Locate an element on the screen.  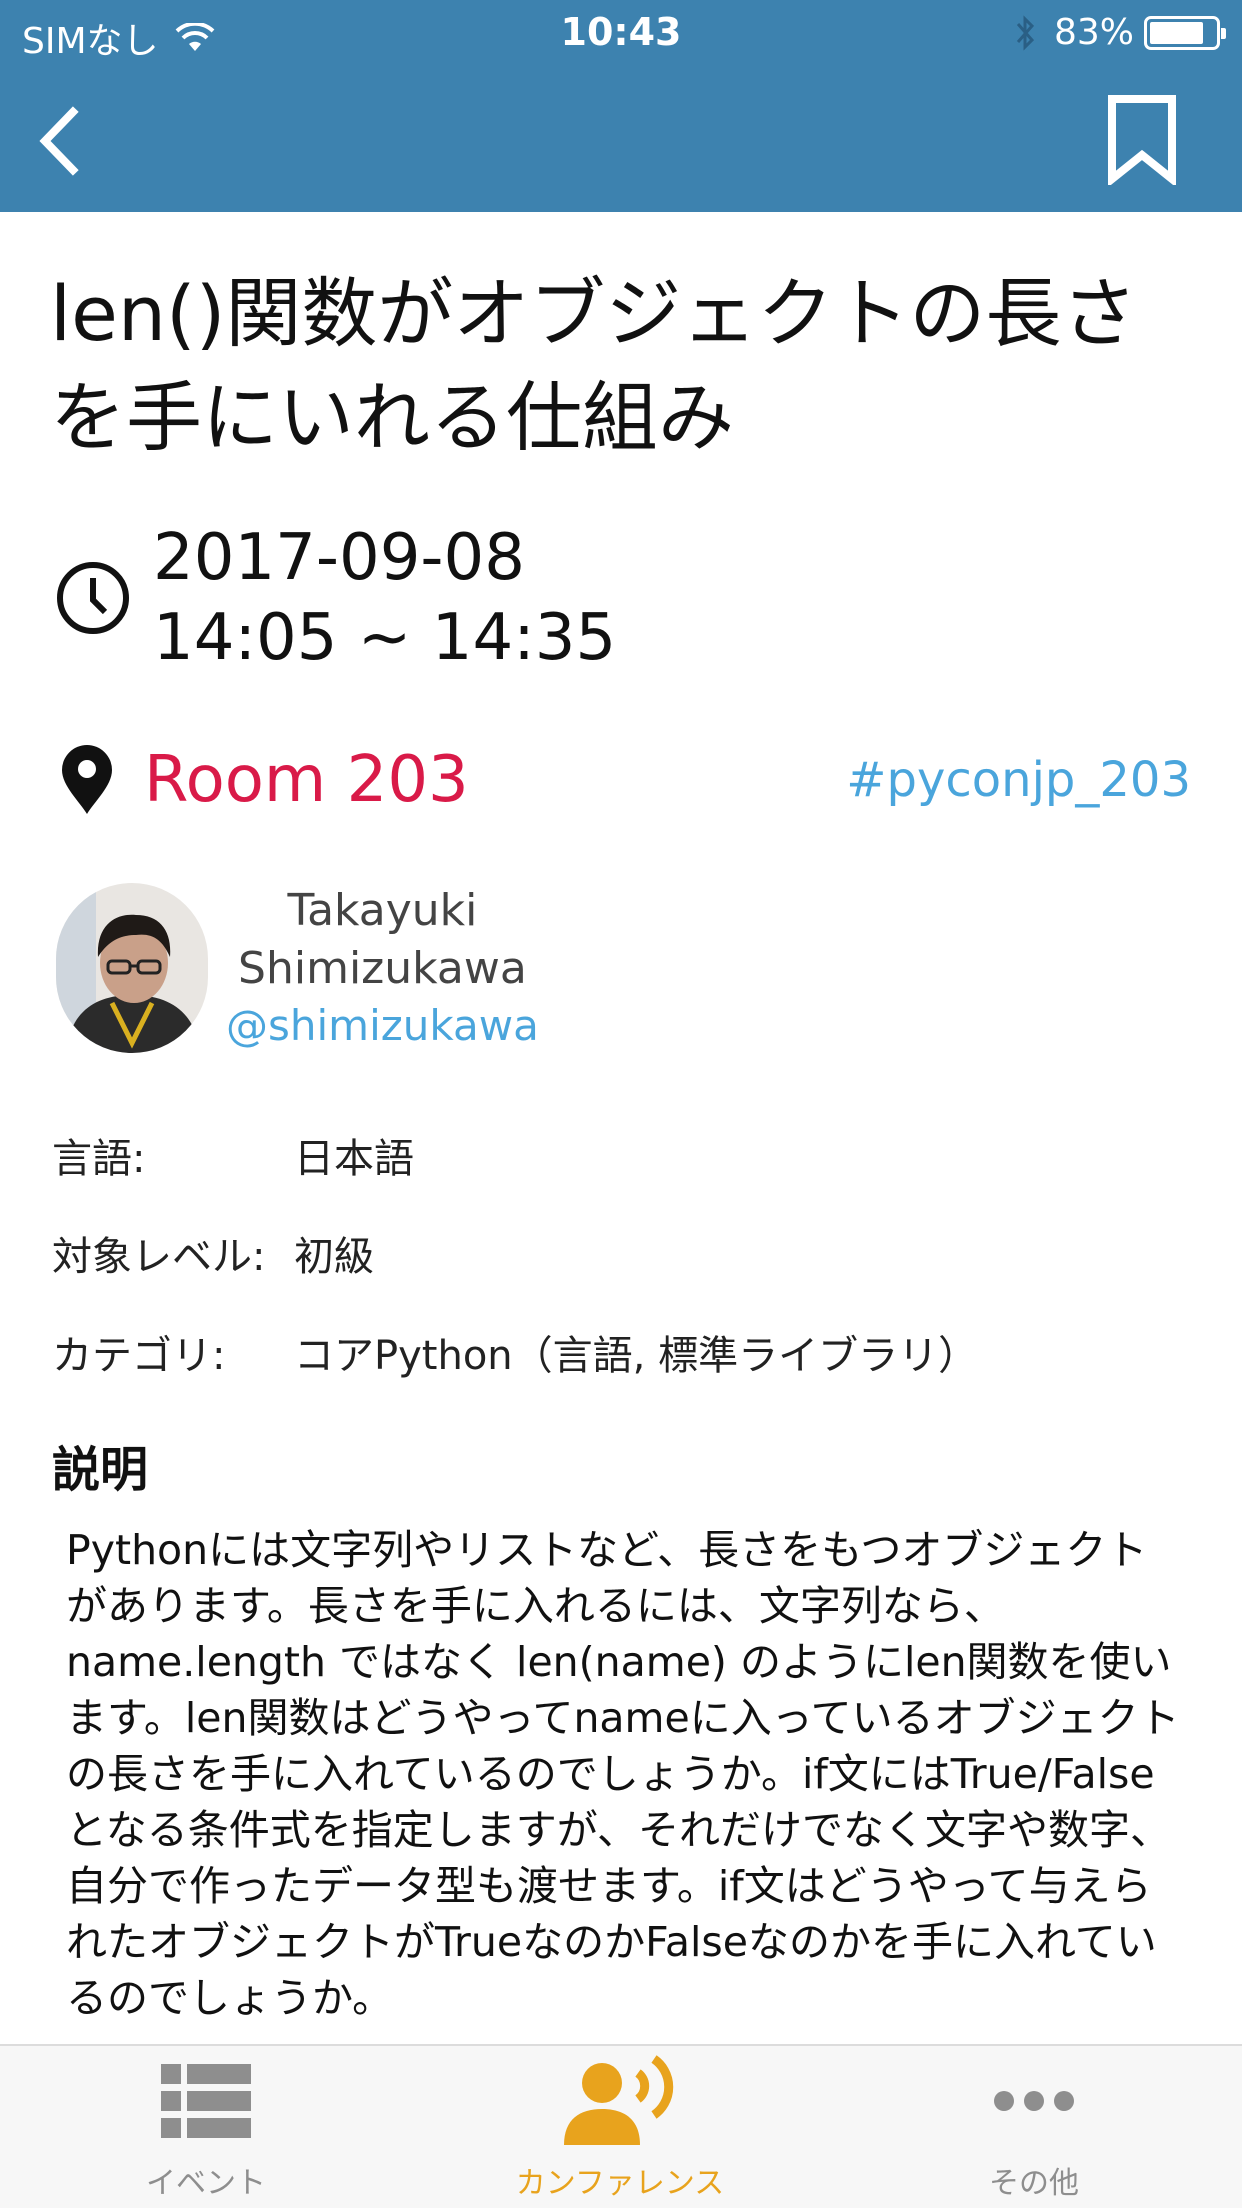
speaker-first-name: Takayuki is located at coordinates (382, 910).